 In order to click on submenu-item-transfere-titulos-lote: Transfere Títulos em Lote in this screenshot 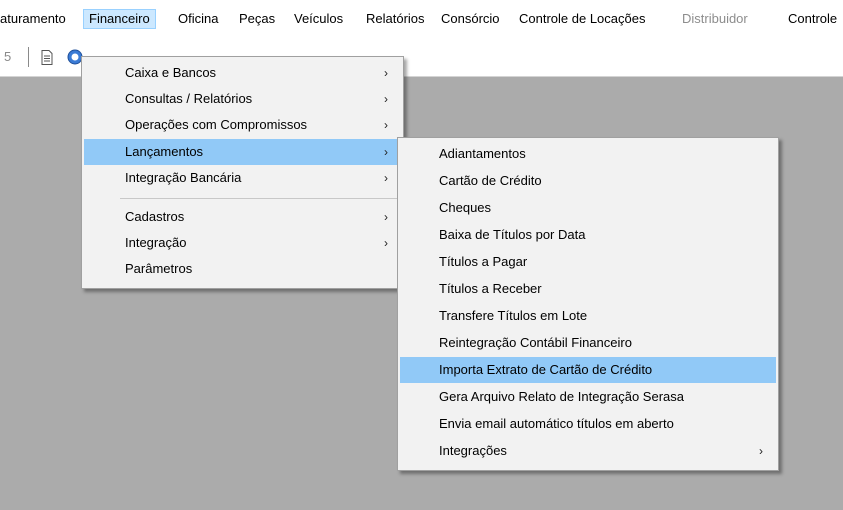, I will do `click(588, 316)`.